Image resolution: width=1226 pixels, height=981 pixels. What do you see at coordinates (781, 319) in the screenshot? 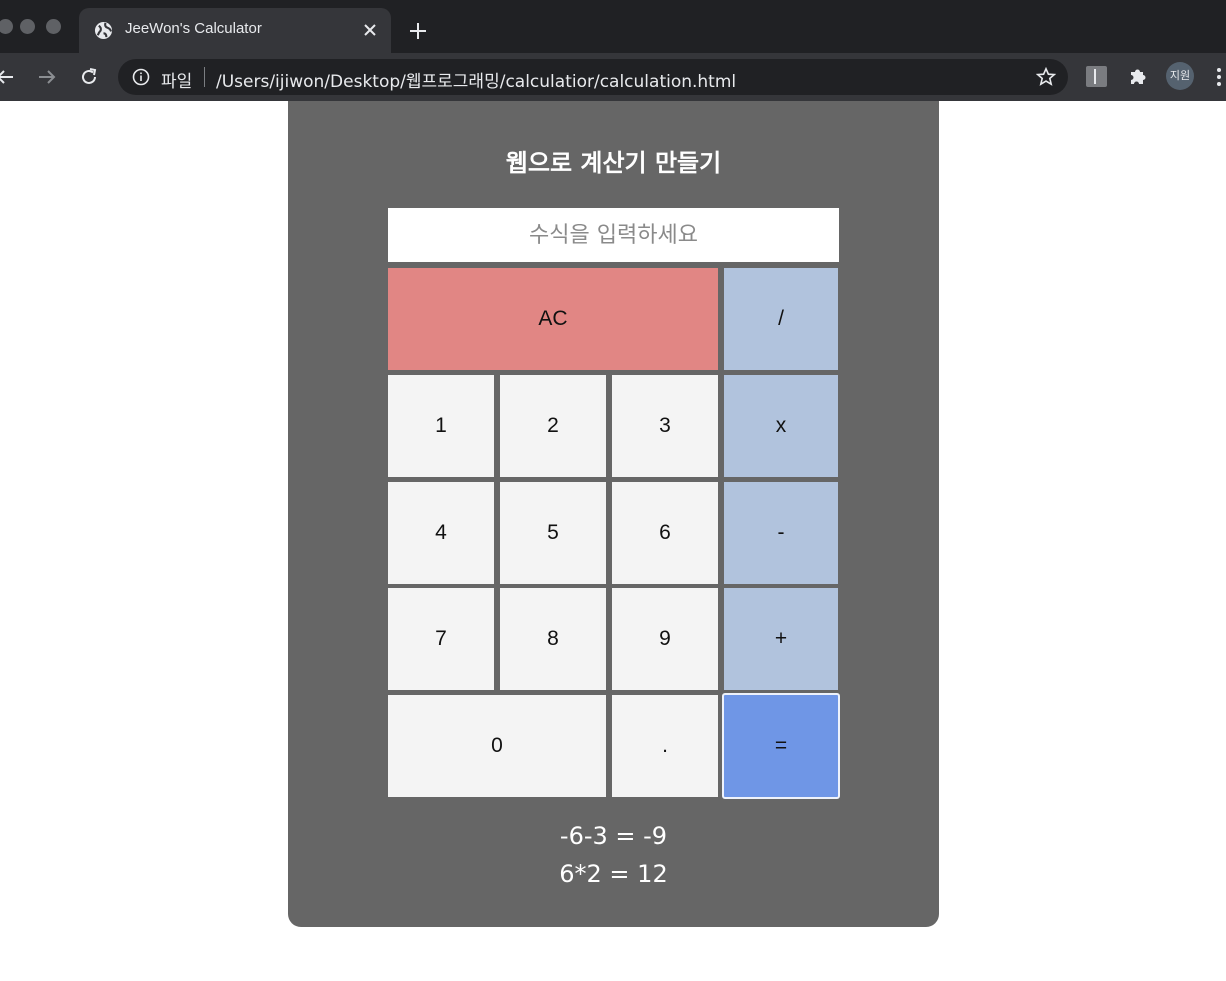
I see `divide-button: /` at bounding box center [781, 319].